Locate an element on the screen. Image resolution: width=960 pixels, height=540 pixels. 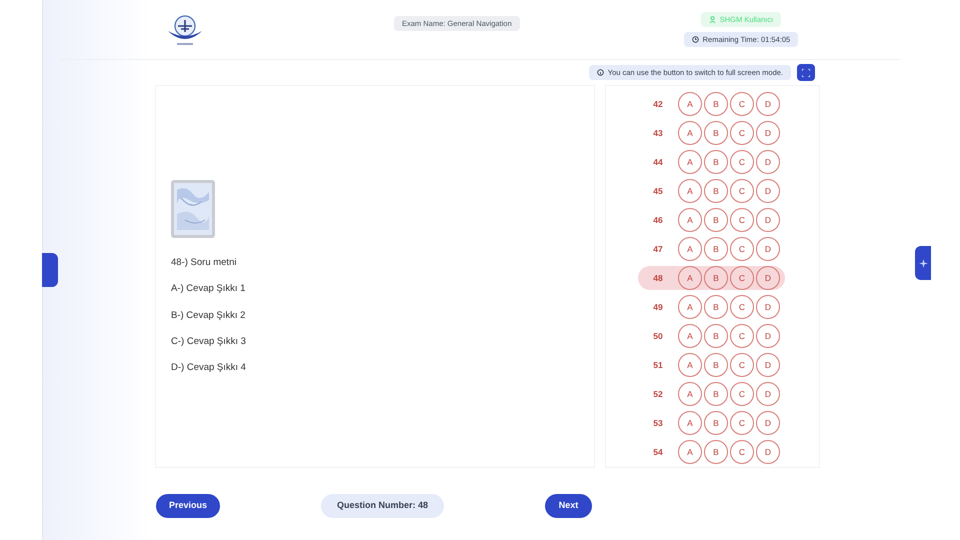
fullscreen-button is located at coordinates (806, 72).